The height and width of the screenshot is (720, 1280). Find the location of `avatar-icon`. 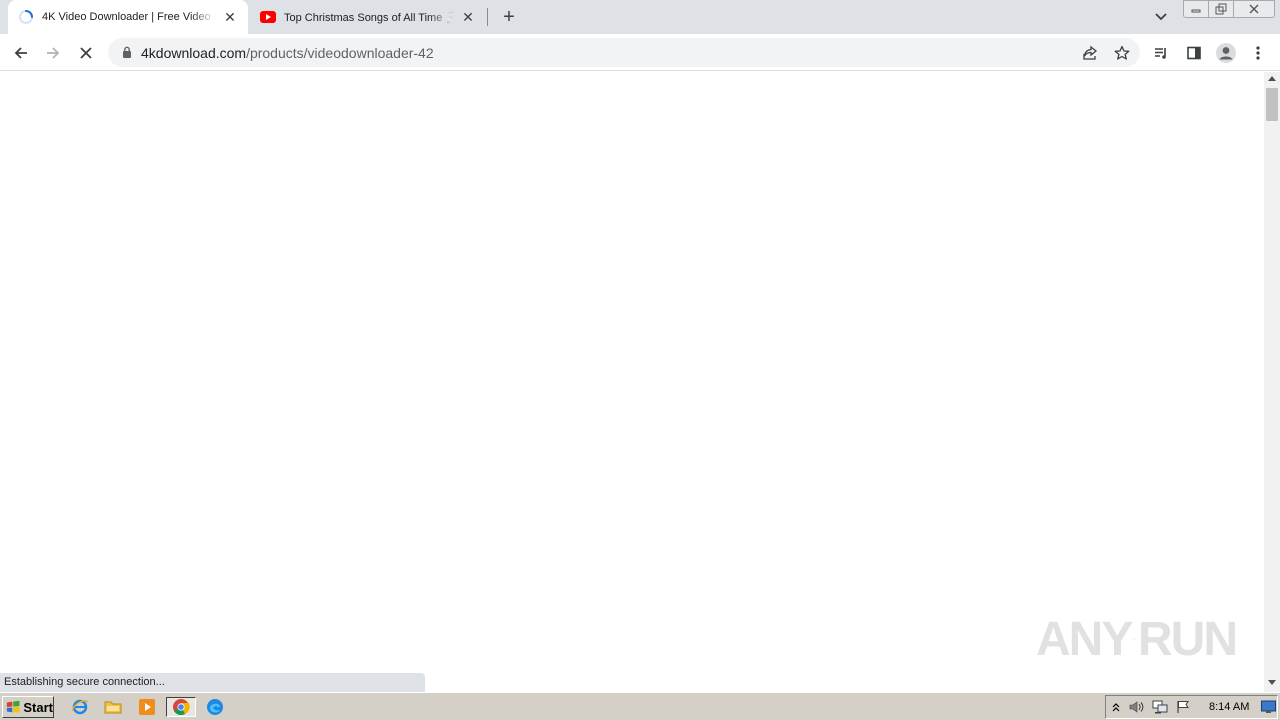

avatar-icon is located at coordinates (1226, 53).